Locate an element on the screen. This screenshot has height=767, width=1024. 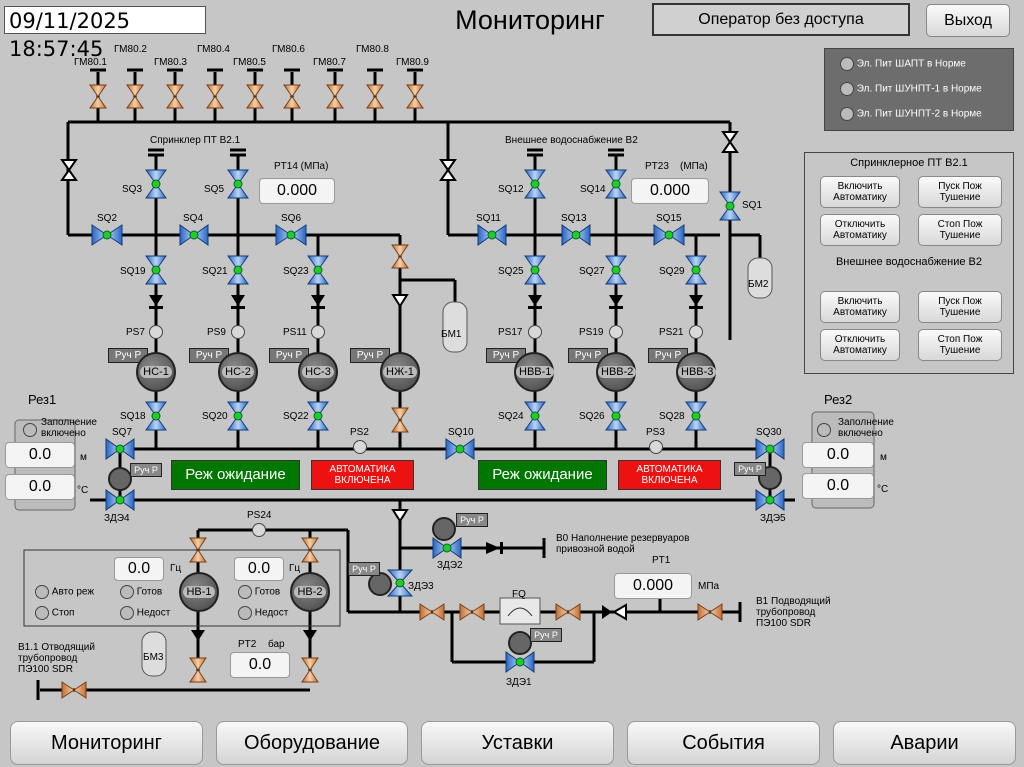
fq-label: FQ is located at coordinates (519, 594).